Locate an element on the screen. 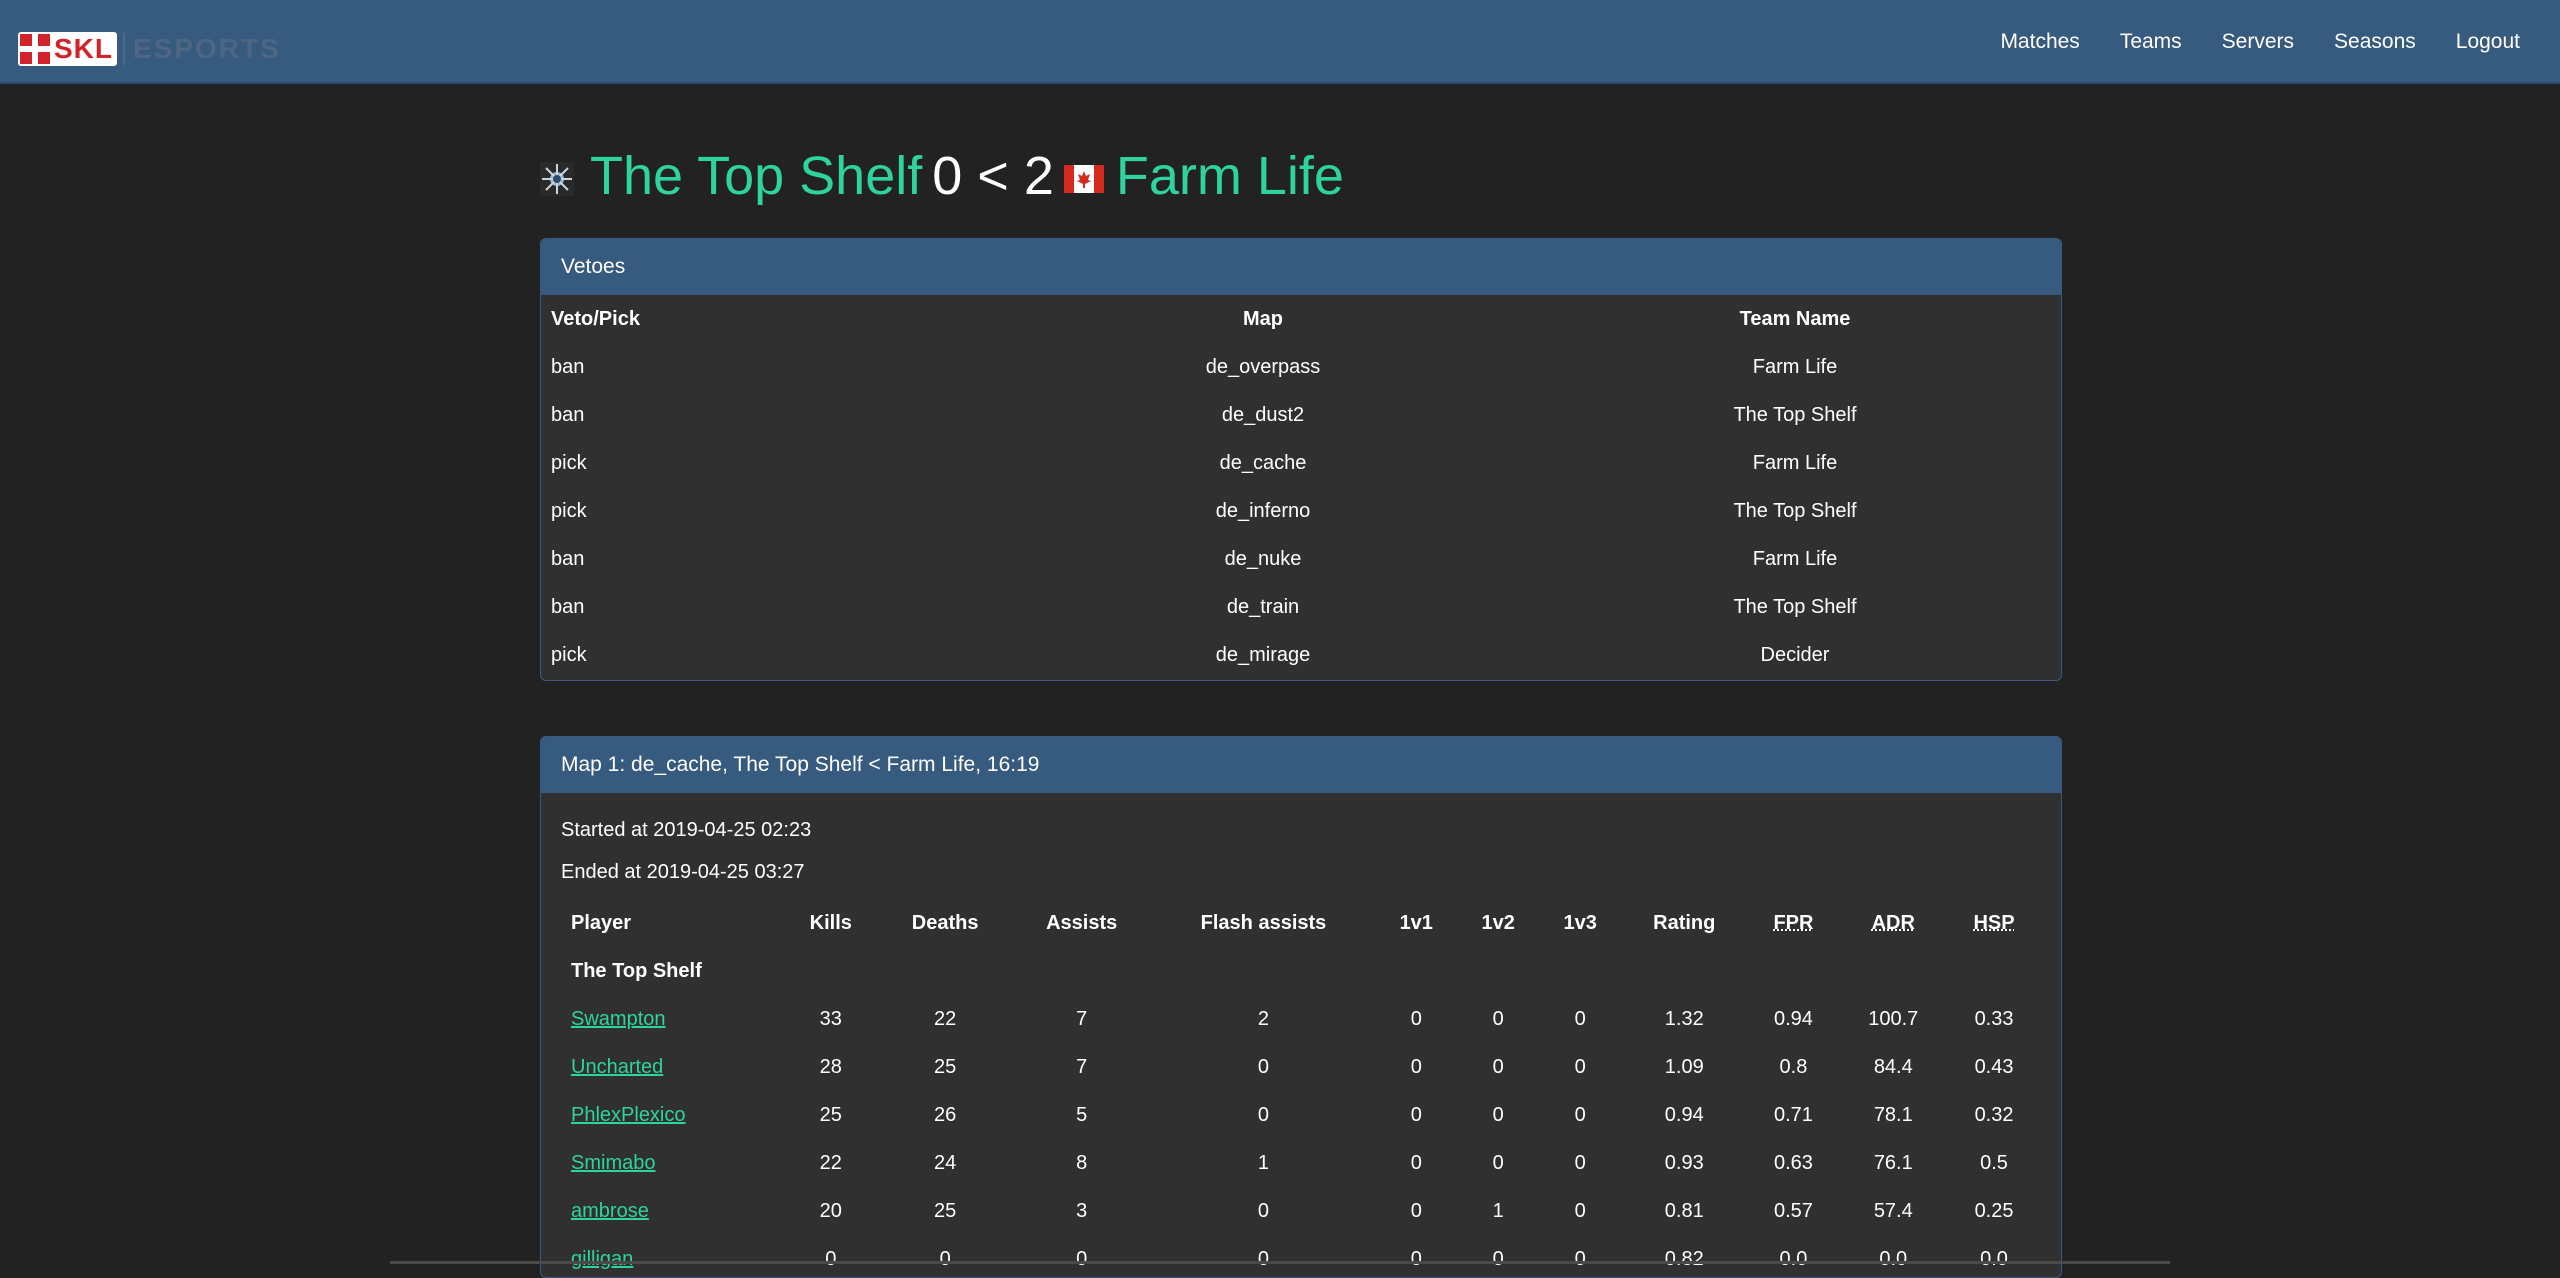  skl-logo: SKL is located at coordinates (67, 49).